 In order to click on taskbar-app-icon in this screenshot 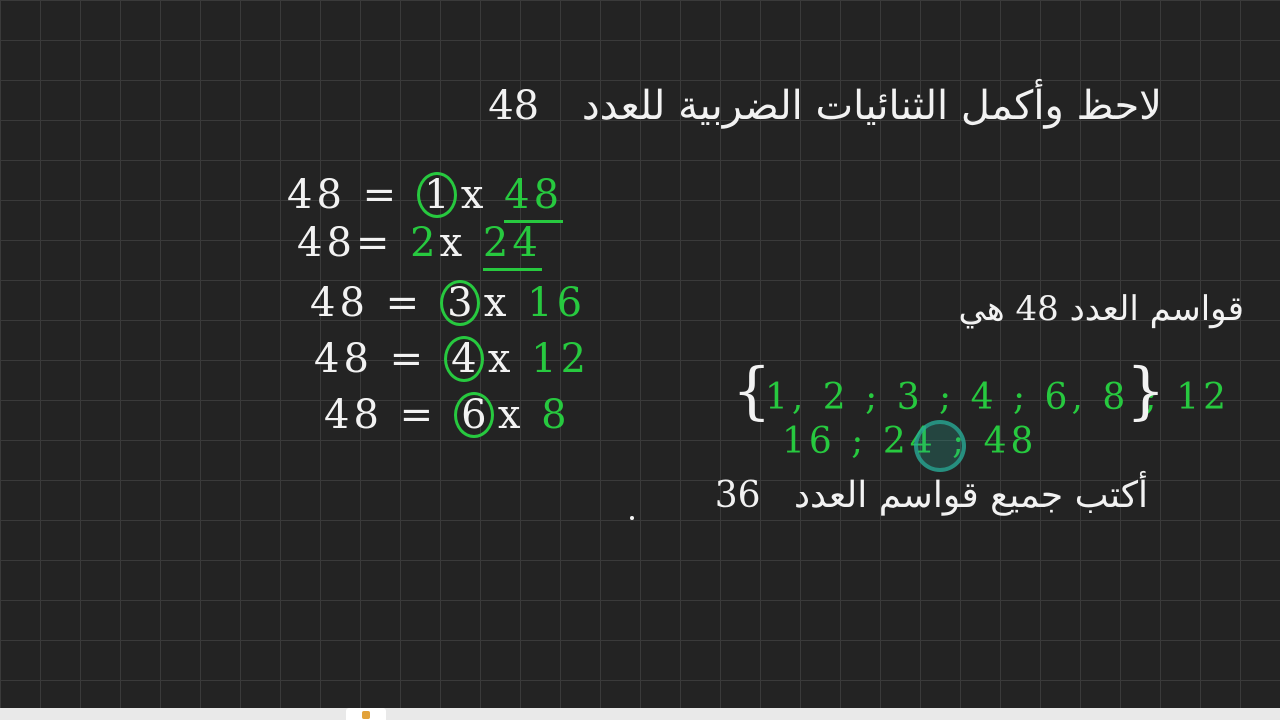, I will do `click(366, 714)`.